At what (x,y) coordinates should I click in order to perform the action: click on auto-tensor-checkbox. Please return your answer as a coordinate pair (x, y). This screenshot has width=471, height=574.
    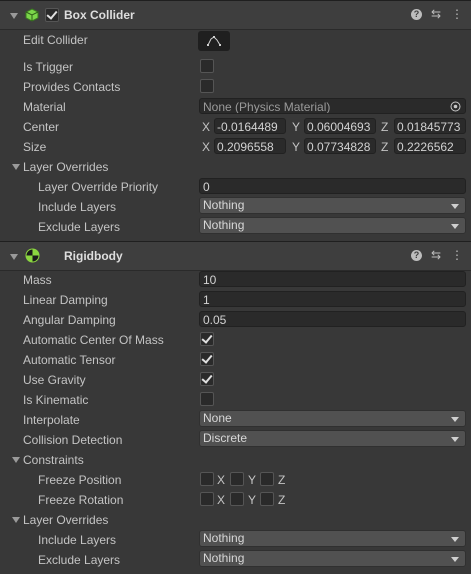
    Looking at the image, I should click on (207, 359).